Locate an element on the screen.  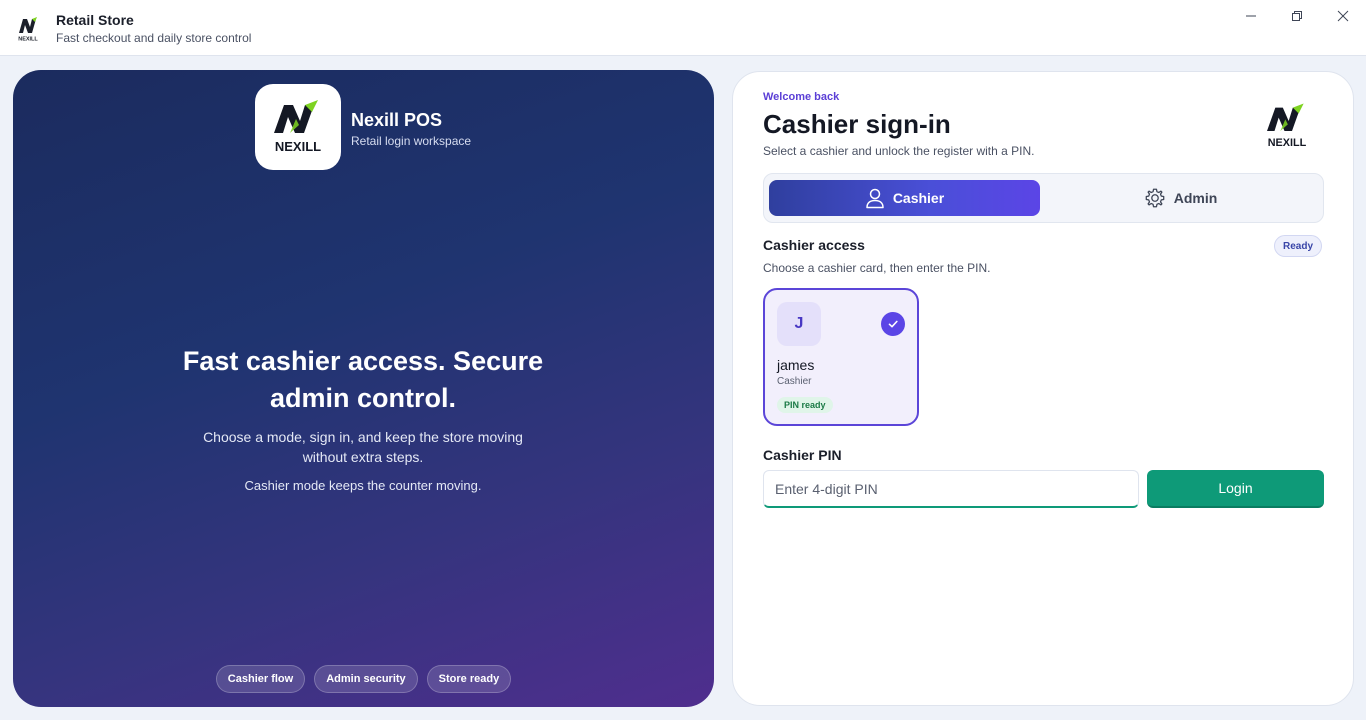
maximize-button is located at coordinates (1297, 16).